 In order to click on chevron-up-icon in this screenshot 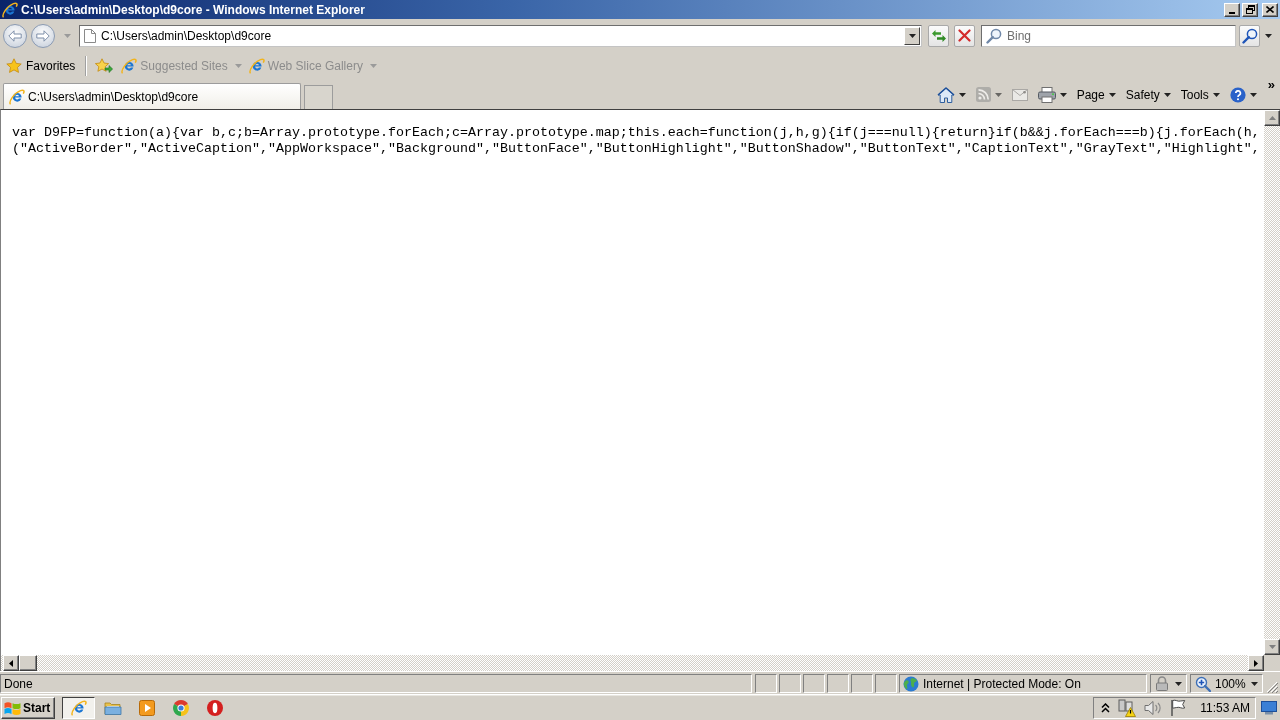, I will do `click(1106, 707)`.